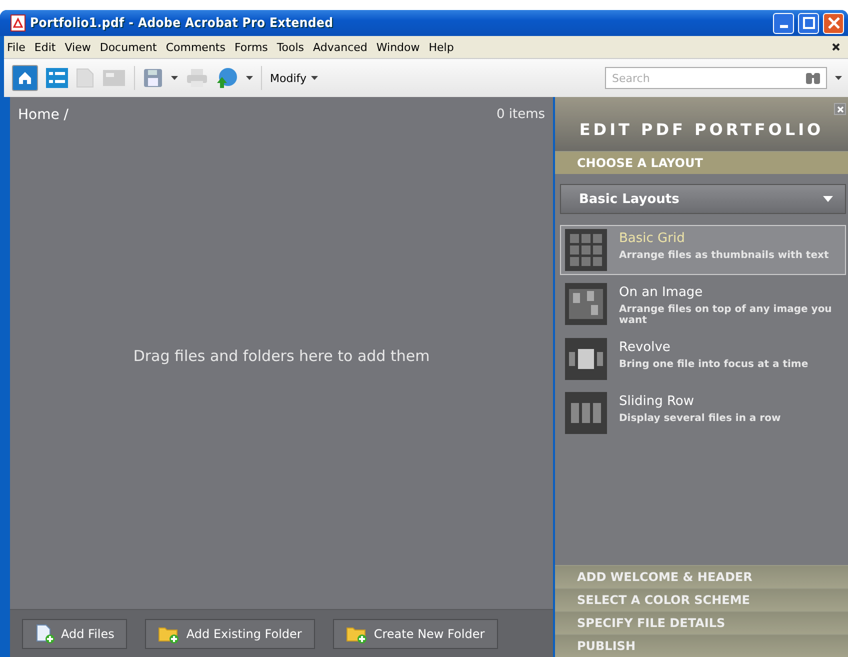 The image size is (848, 657). What do you see at coordinates (398, 47) in the screenshot?
I see `menu-item: Window` at bounding box center [398, 47].